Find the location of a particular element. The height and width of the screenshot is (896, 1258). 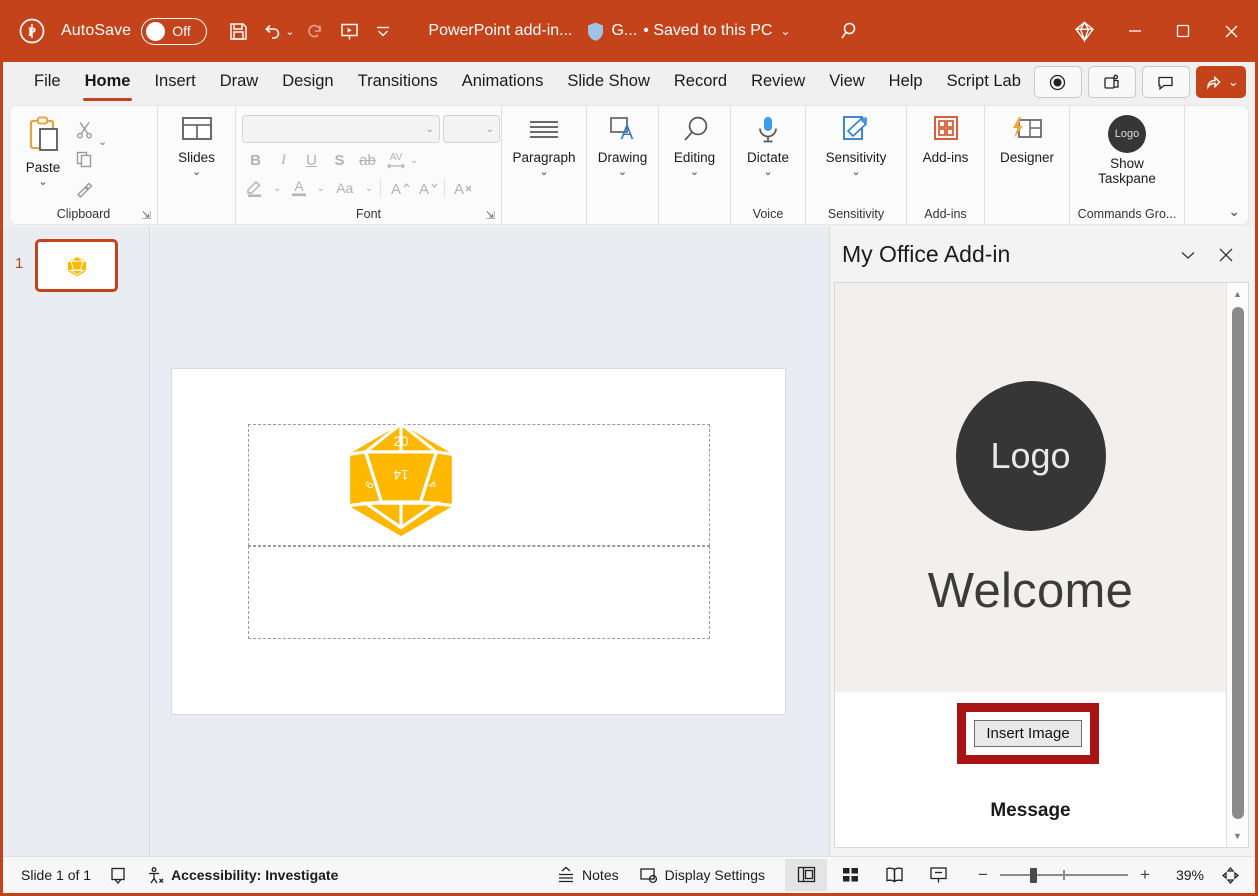

text-shadow-button: S is located at coordinates (339, 160).